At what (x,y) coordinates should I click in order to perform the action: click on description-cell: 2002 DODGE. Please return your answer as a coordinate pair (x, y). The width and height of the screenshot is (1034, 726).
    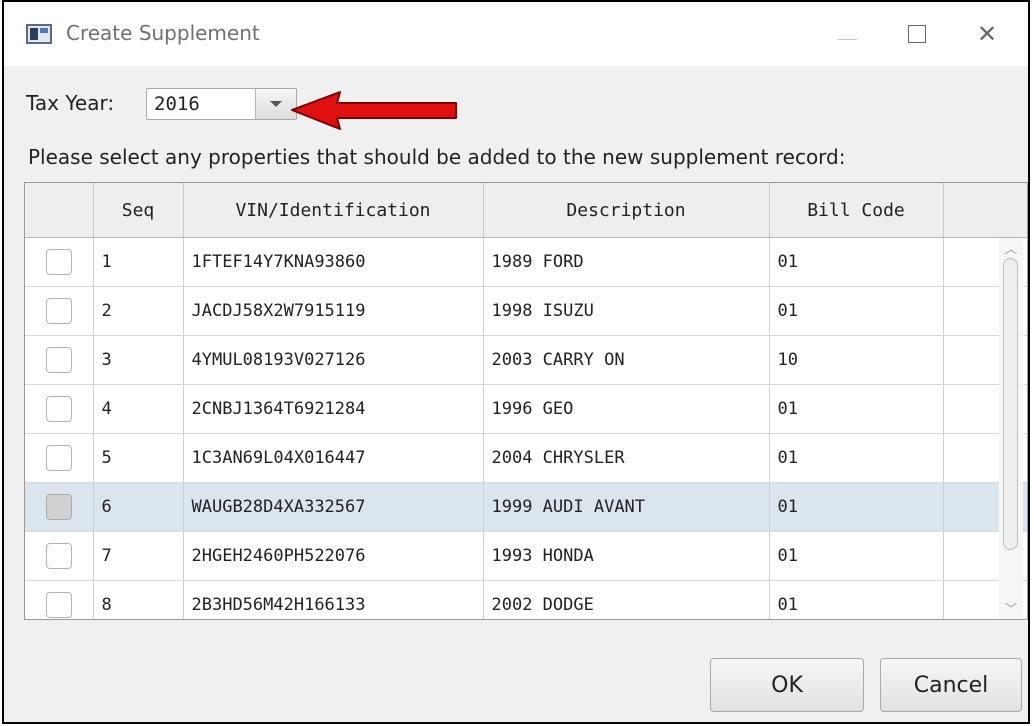
    Looking at the image, I should click on (626, 599).